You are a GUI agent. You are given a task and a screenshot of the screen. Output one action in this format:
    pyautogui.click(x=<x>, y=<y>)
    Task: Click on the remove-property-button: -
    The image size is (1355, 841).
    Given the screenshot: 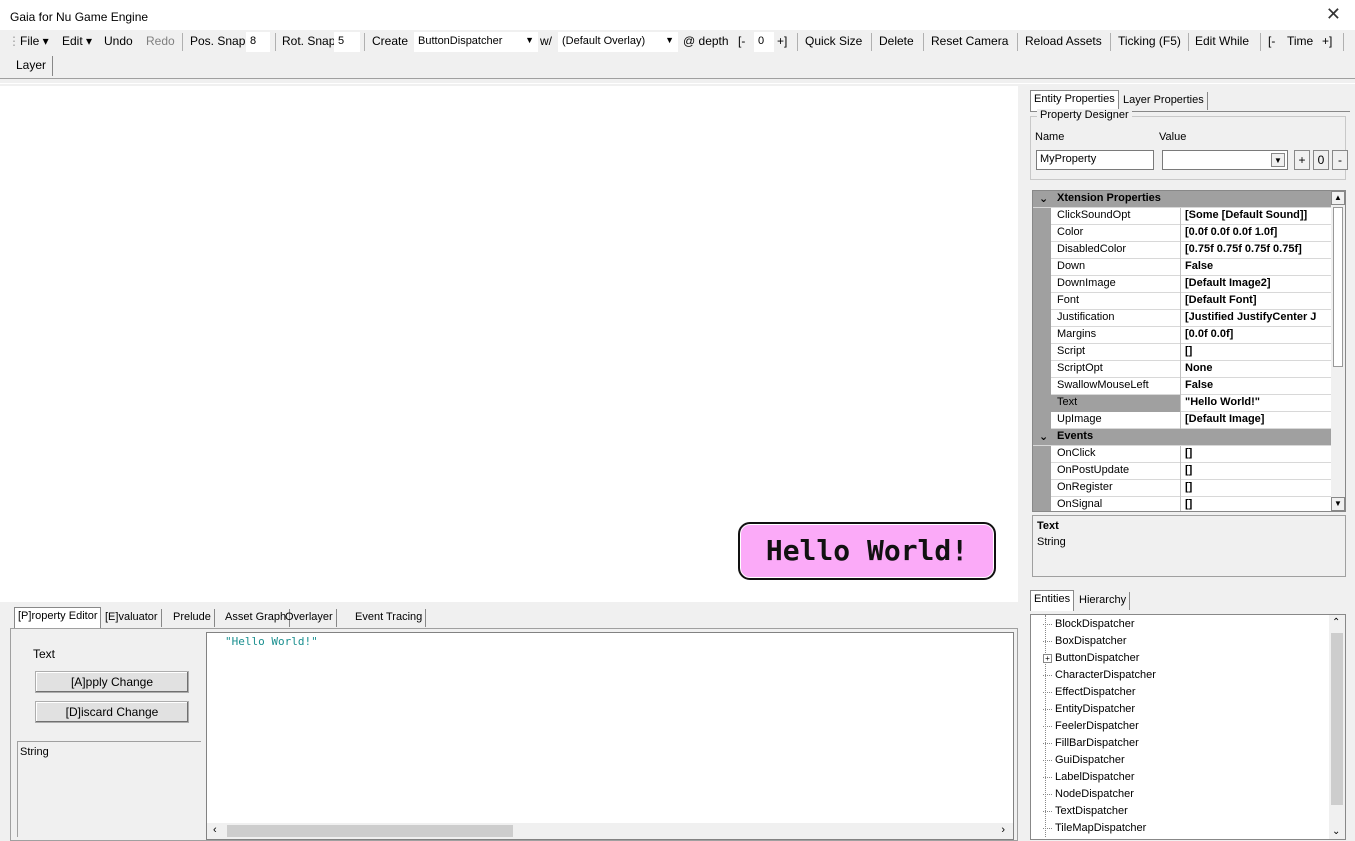 What is the action you would take?
    pyautogui.click(x=1340, y=160)
    